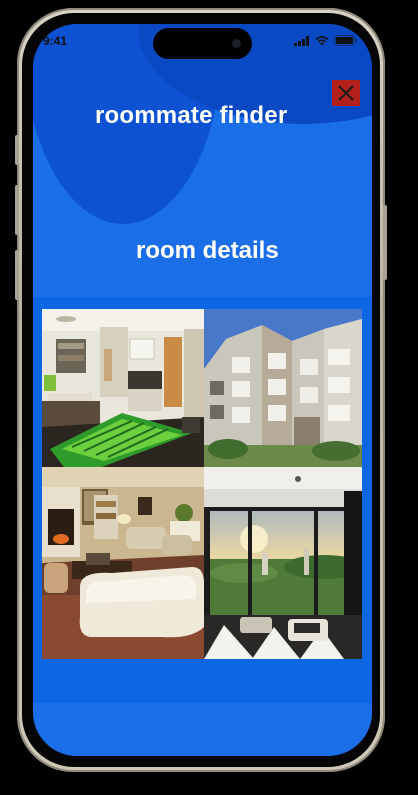 The image size is (418, 795). I want to click on living-room-photo, so click(123, 563).